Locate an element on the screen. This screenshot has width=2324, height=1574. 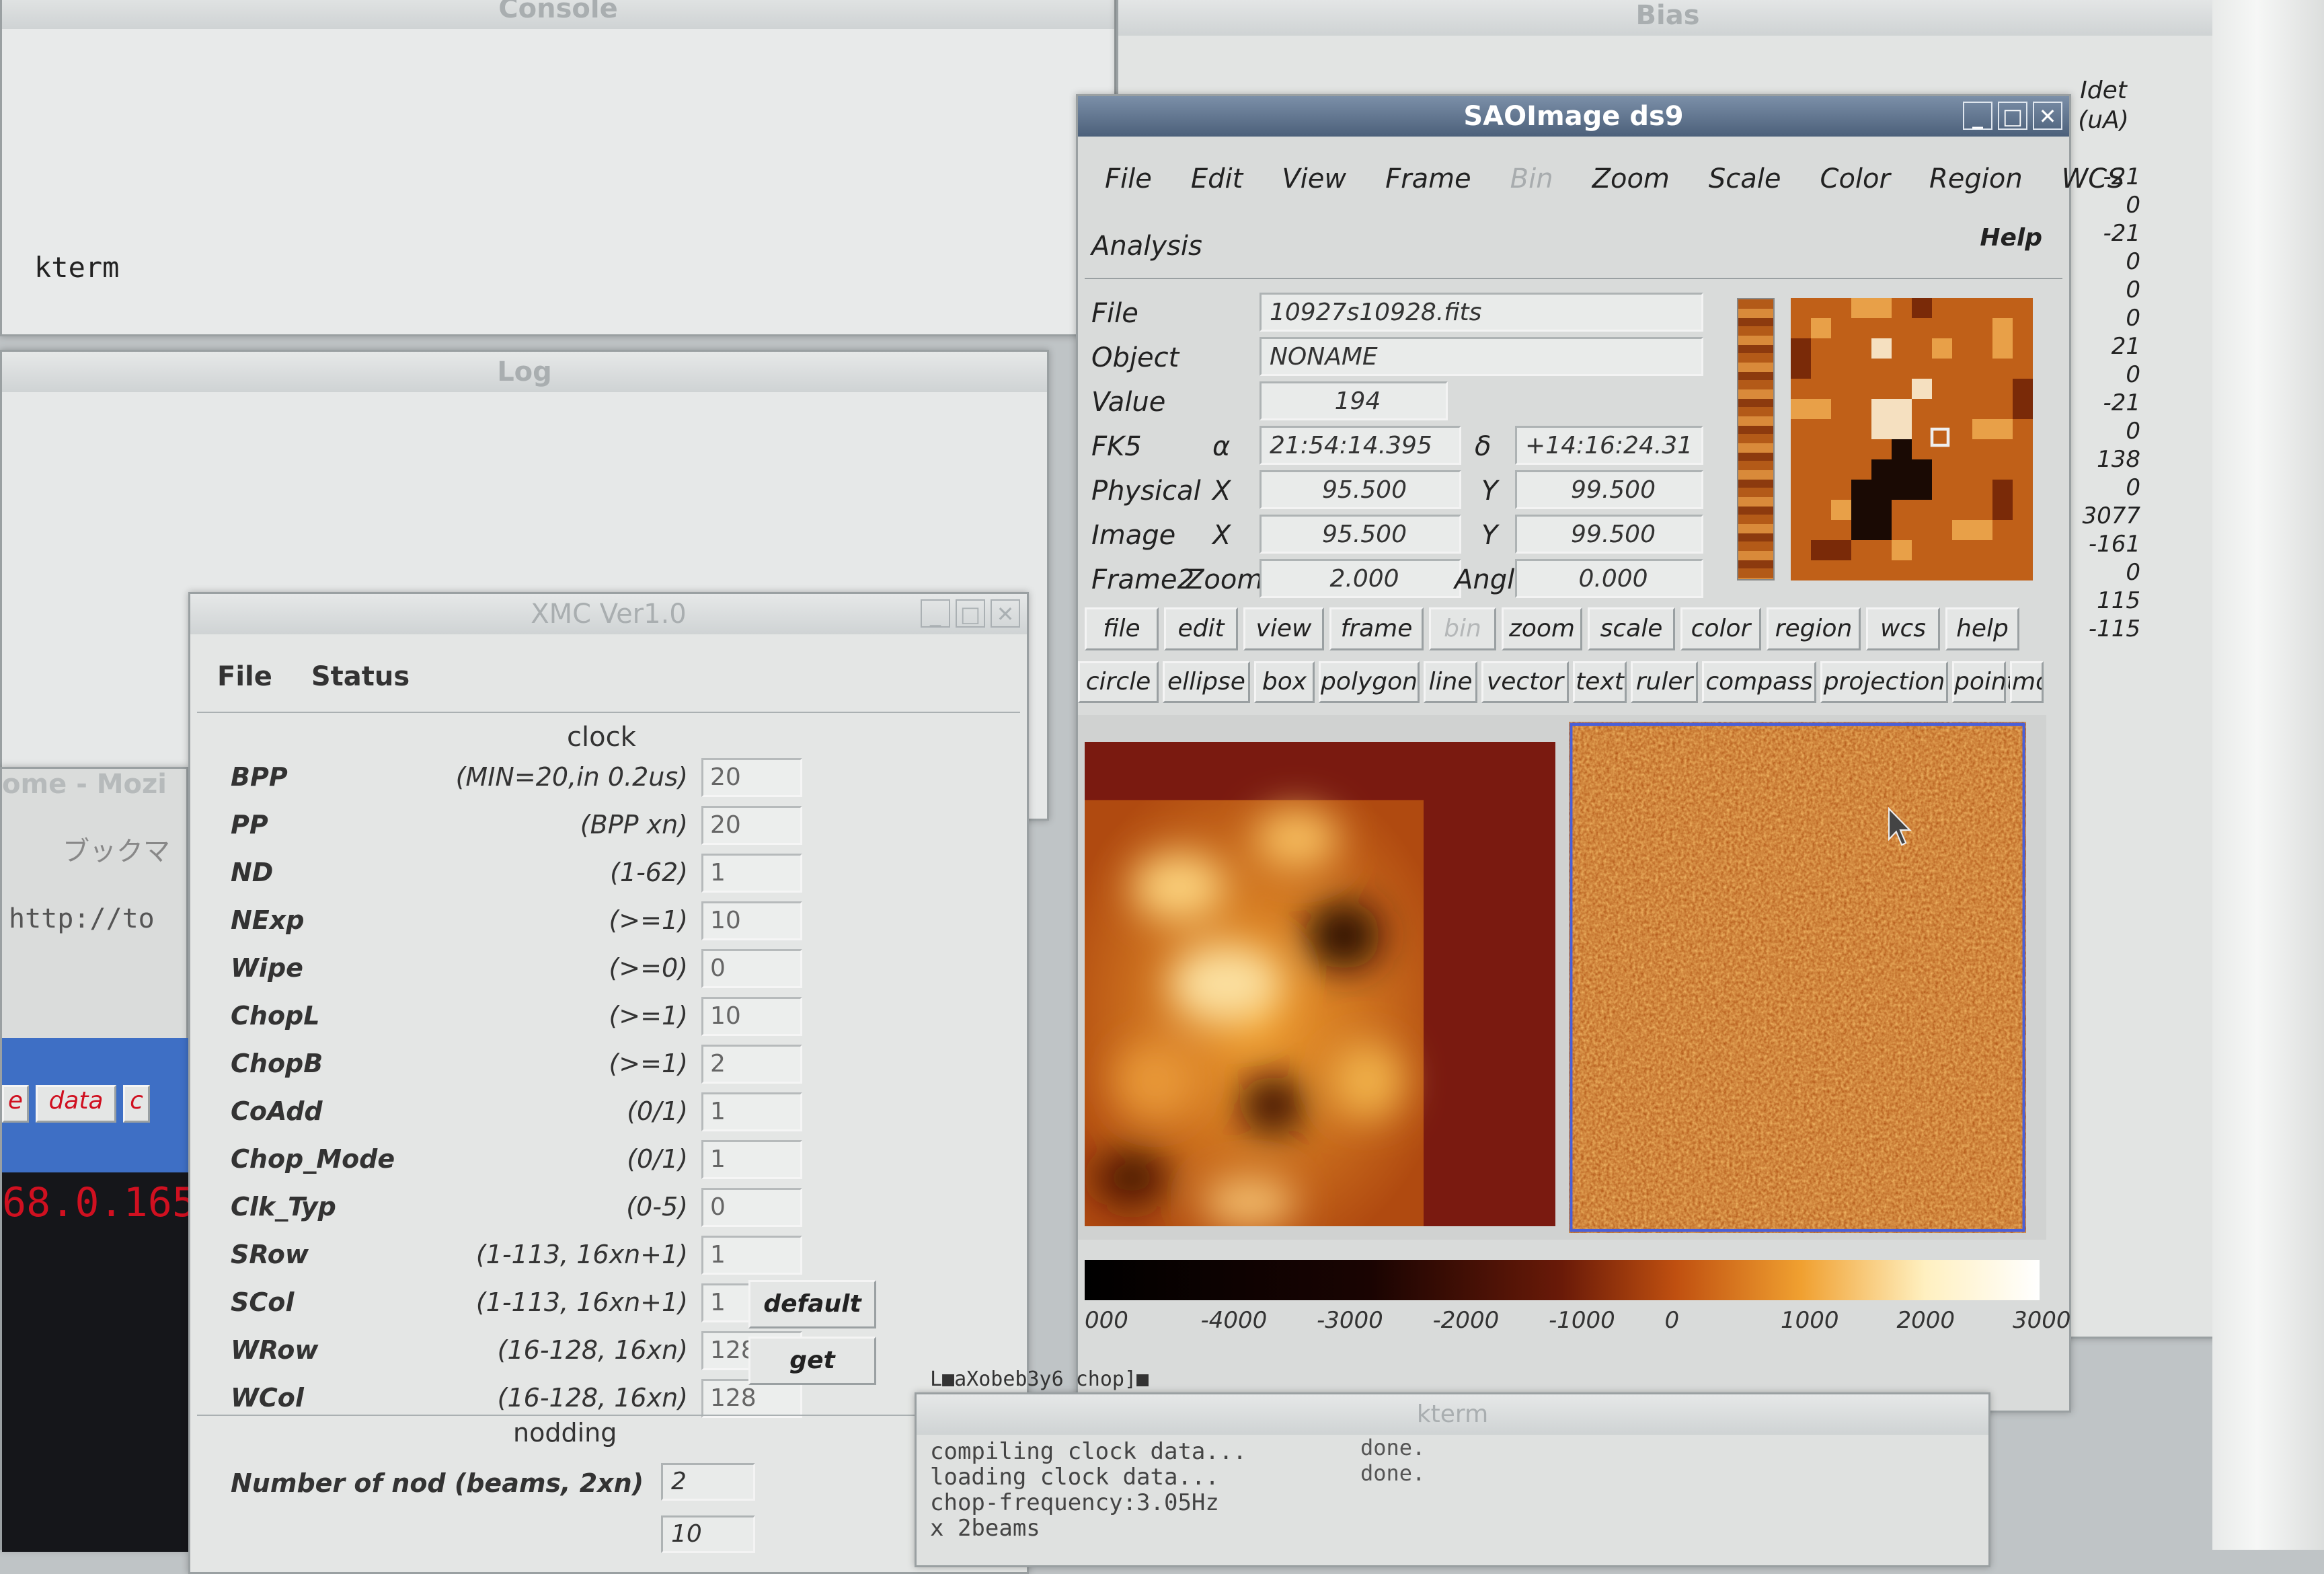
xmc-close-icon: ✕ is located at coordinates (1005, 613).